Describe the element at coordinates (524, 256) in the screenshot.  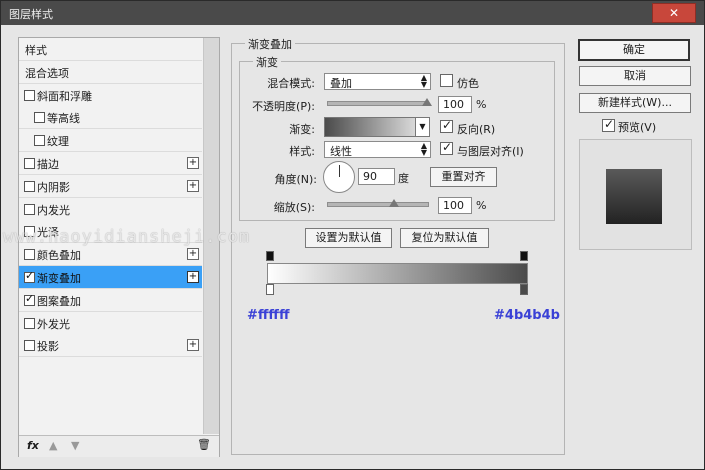
I see `opacity-stop-right` at that location.